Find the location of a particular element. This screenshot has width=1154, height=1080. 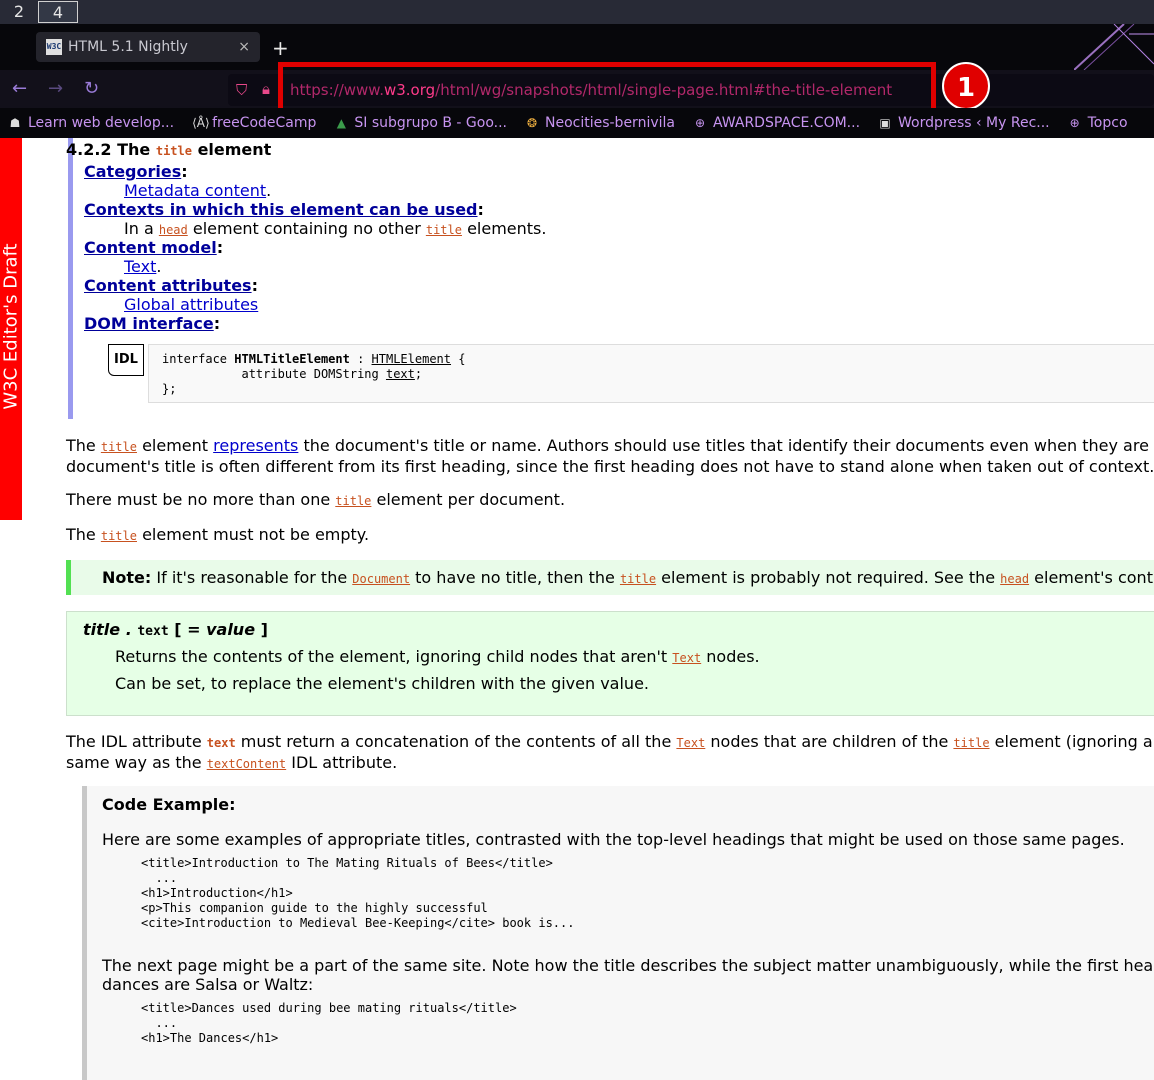

back-button: ← is located at coordinates (19, 88).